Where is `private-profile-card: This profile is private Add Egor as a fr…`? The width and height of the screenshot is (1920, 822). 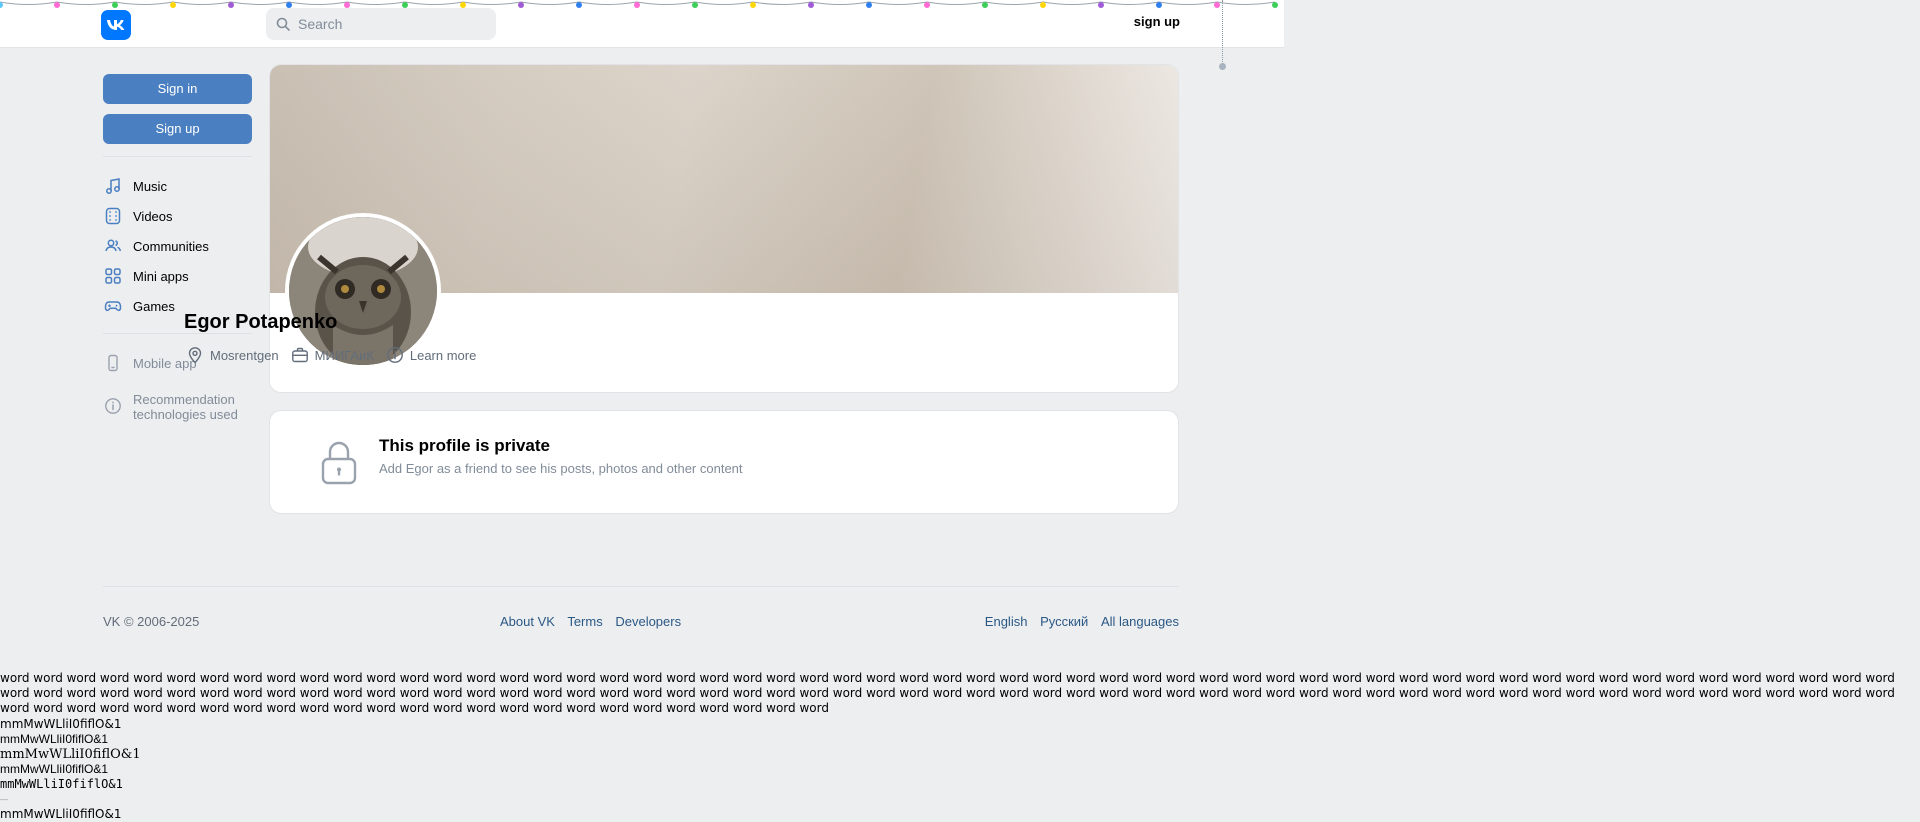
private-profile-card: This profile is private Add Egor as a fr… is located at coordinates (724, 462).